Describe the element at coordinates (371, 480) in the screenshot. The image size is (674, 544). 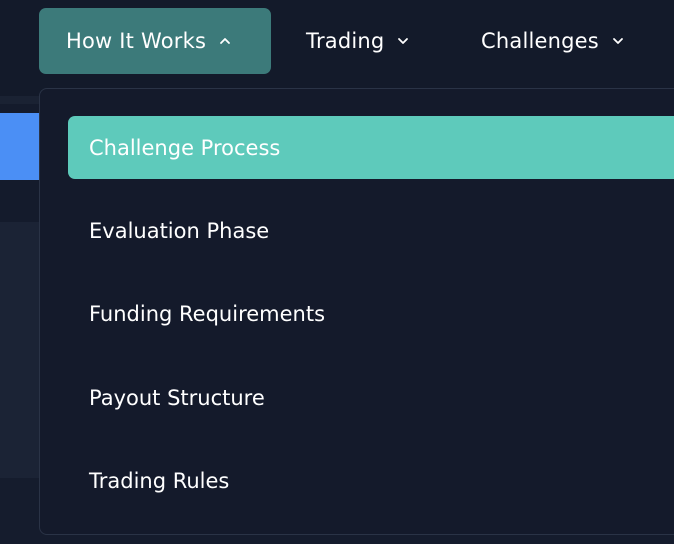
I see `menu-item-trading-rules: Trading Rules` at that location.